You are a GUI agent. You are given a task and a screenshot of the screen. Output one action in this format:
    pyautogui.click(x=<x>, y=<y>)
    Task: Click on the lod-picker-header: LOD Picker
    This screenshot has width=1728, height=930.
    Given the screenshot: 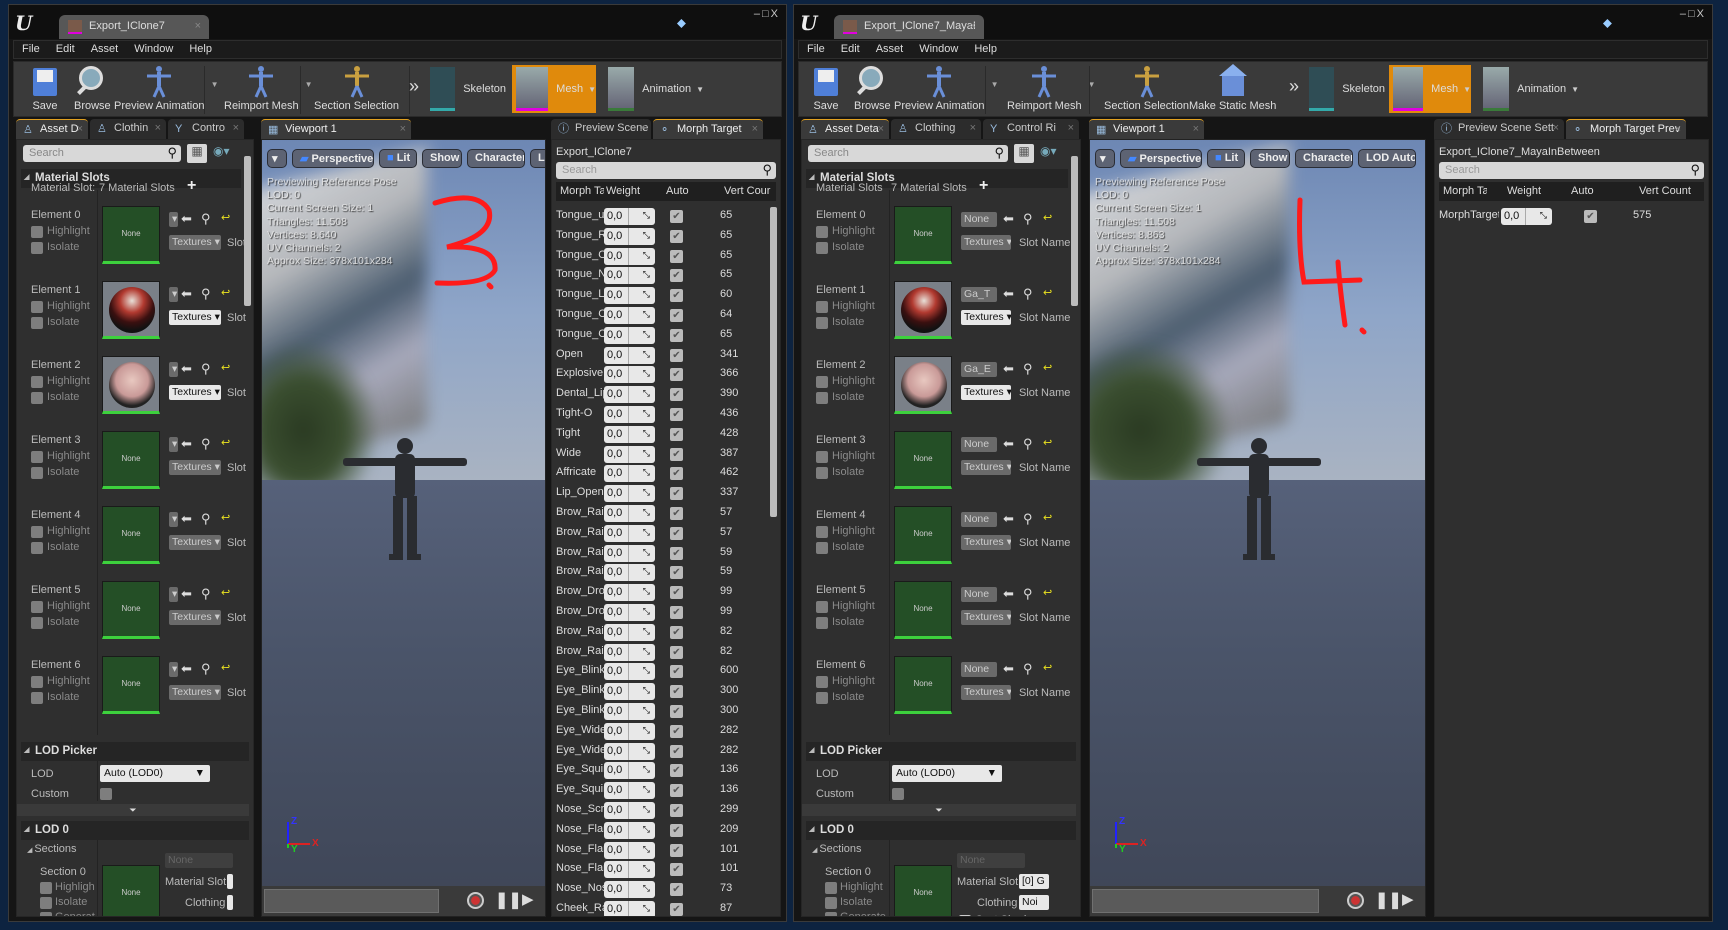 What is the action you would take?
    pyautogui.click(x=941, y=751)
    